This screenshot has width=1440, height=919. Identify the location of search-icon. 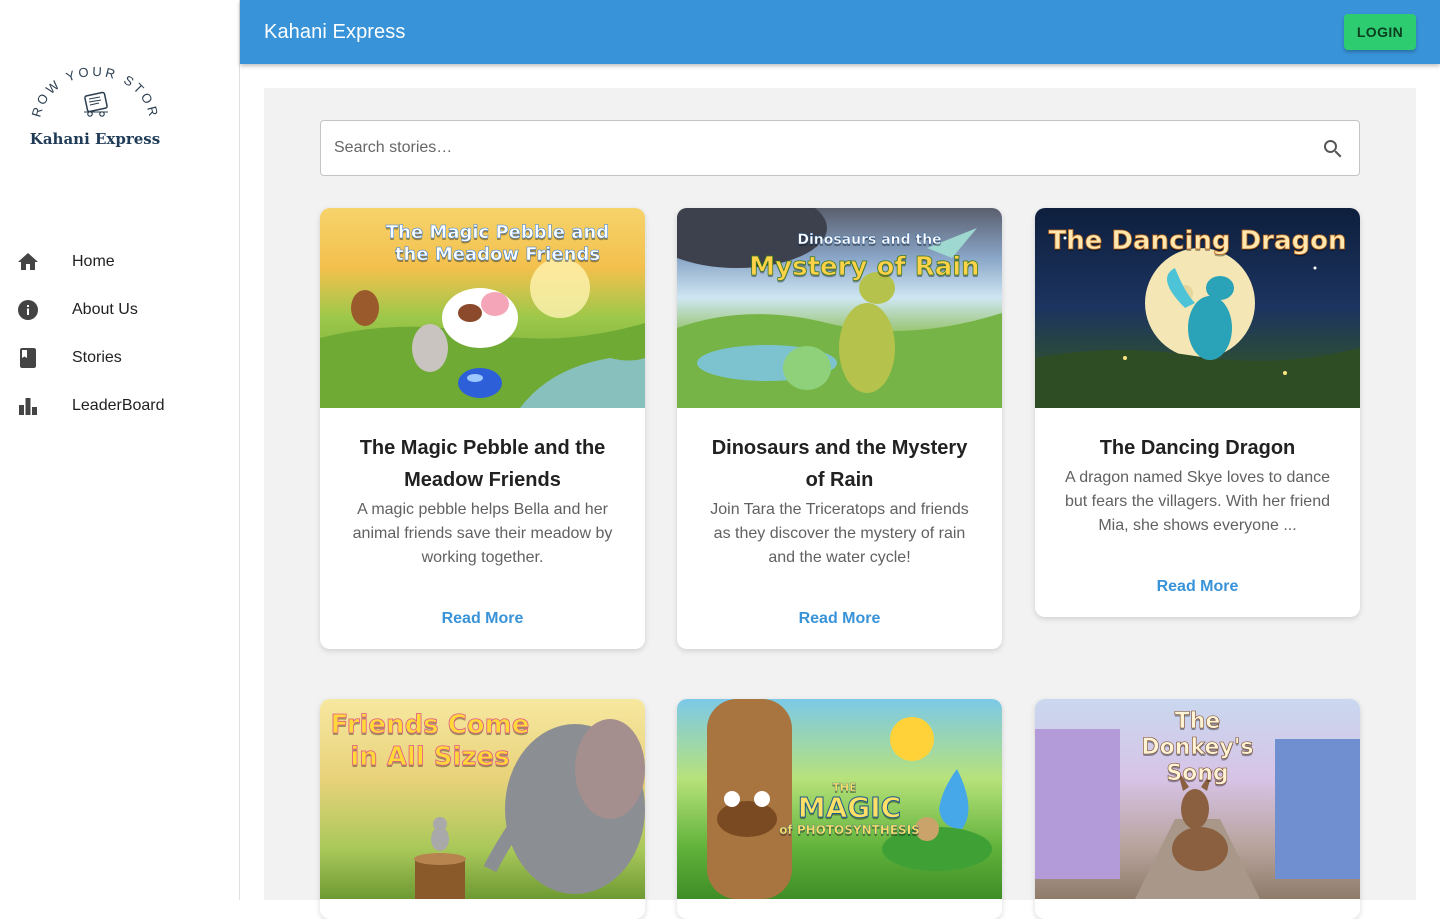
(1333, 149).